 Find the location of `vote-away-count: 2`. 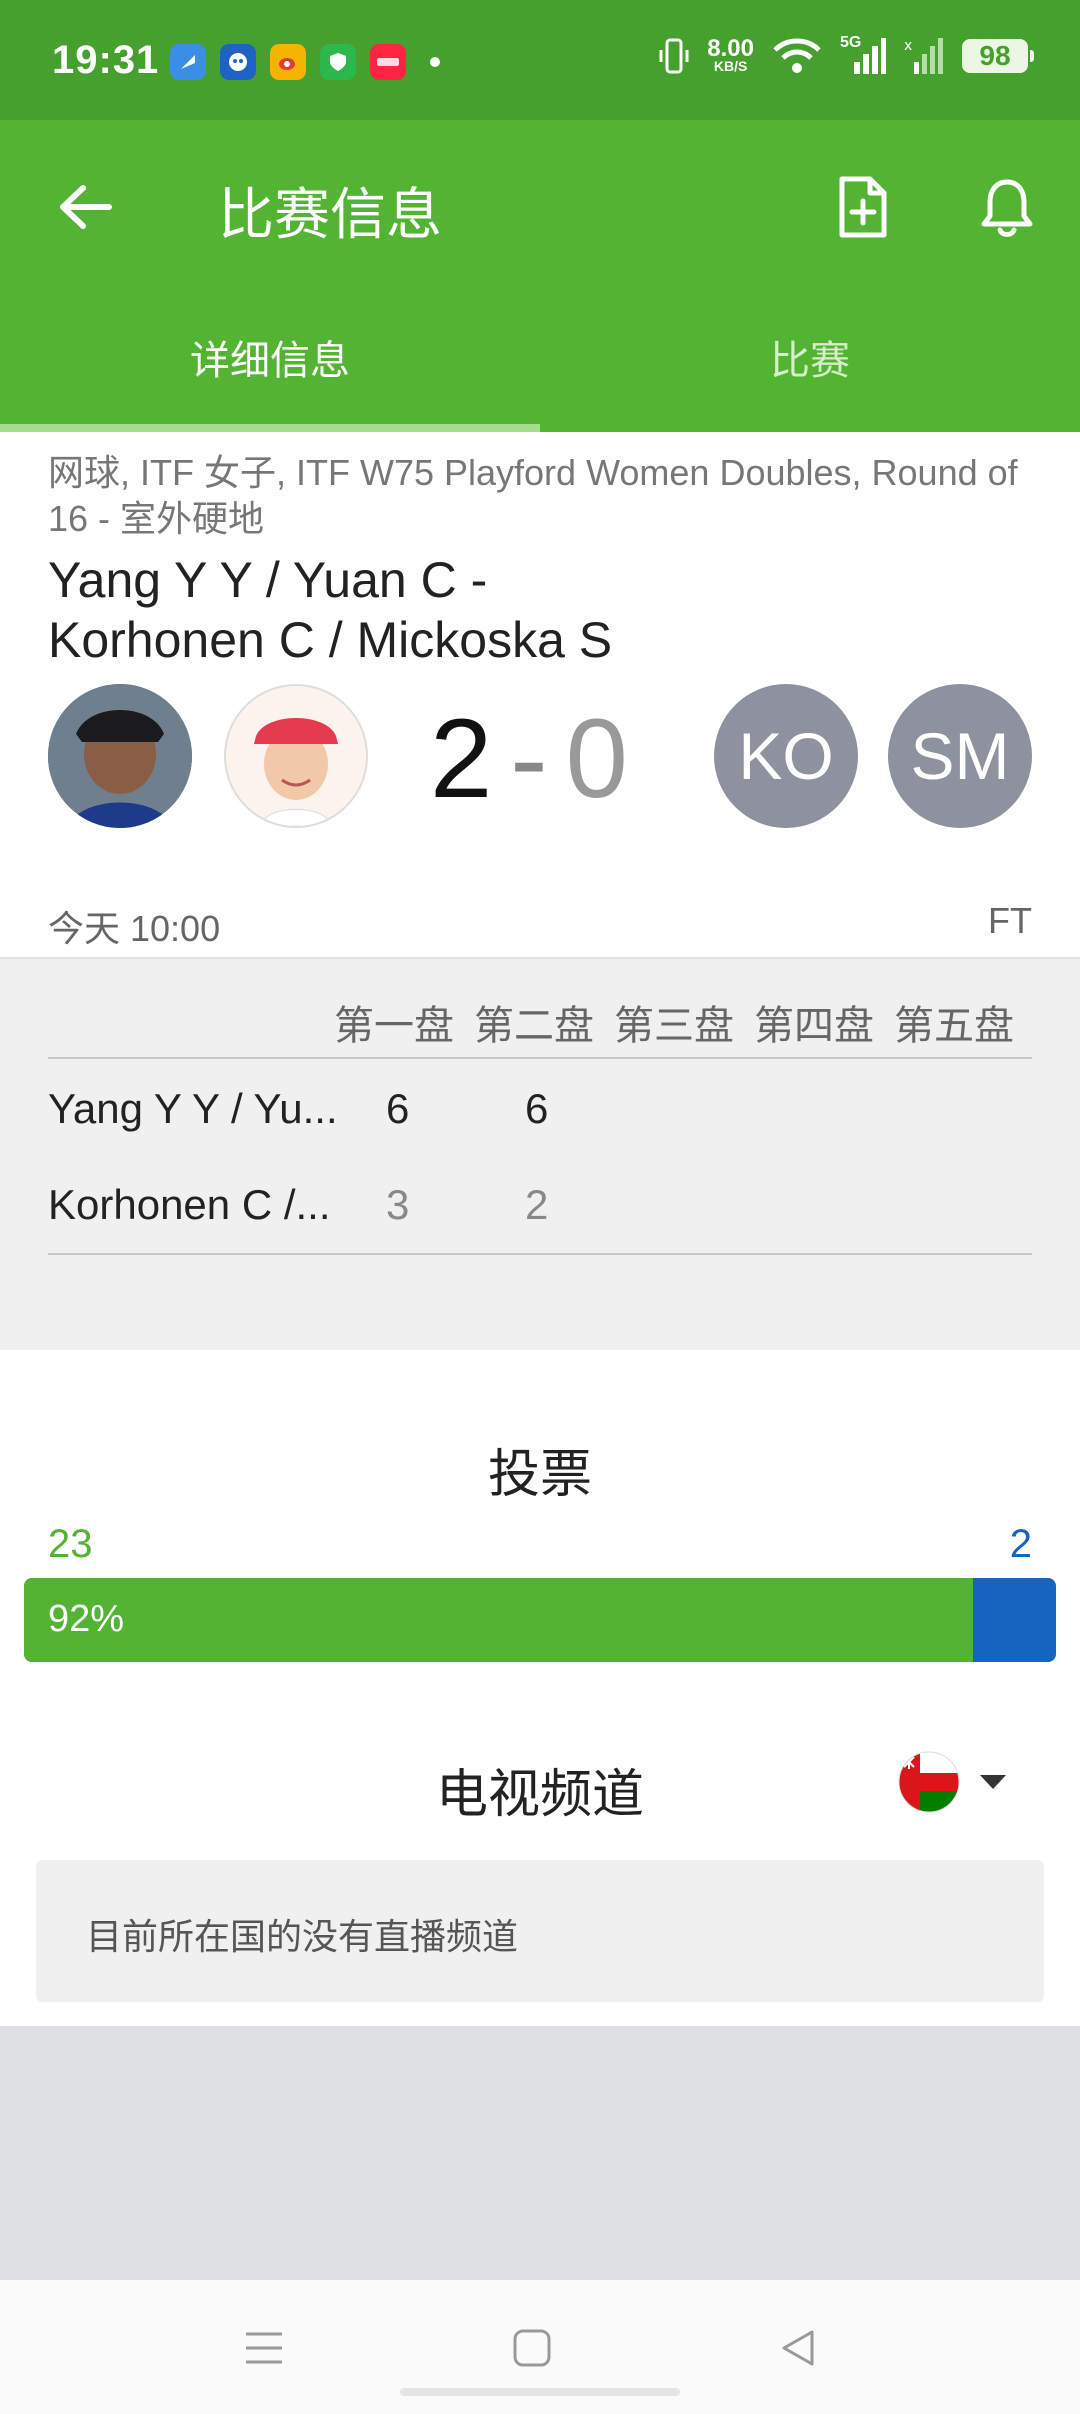

vote-away-count: 2 is located at coordinates (1020, 1544).